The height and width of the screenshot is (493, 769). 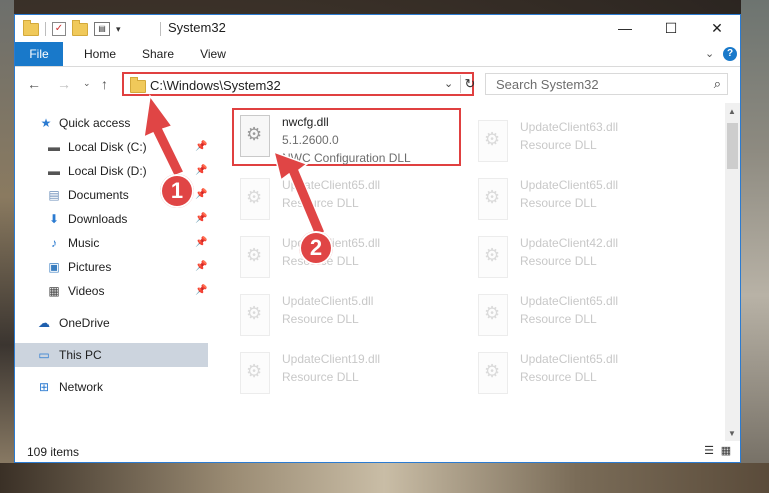 What do you see at coordinates (234, 165) in the screenshot?
I see `annotation-arrows` at bounding box center [234, 165].